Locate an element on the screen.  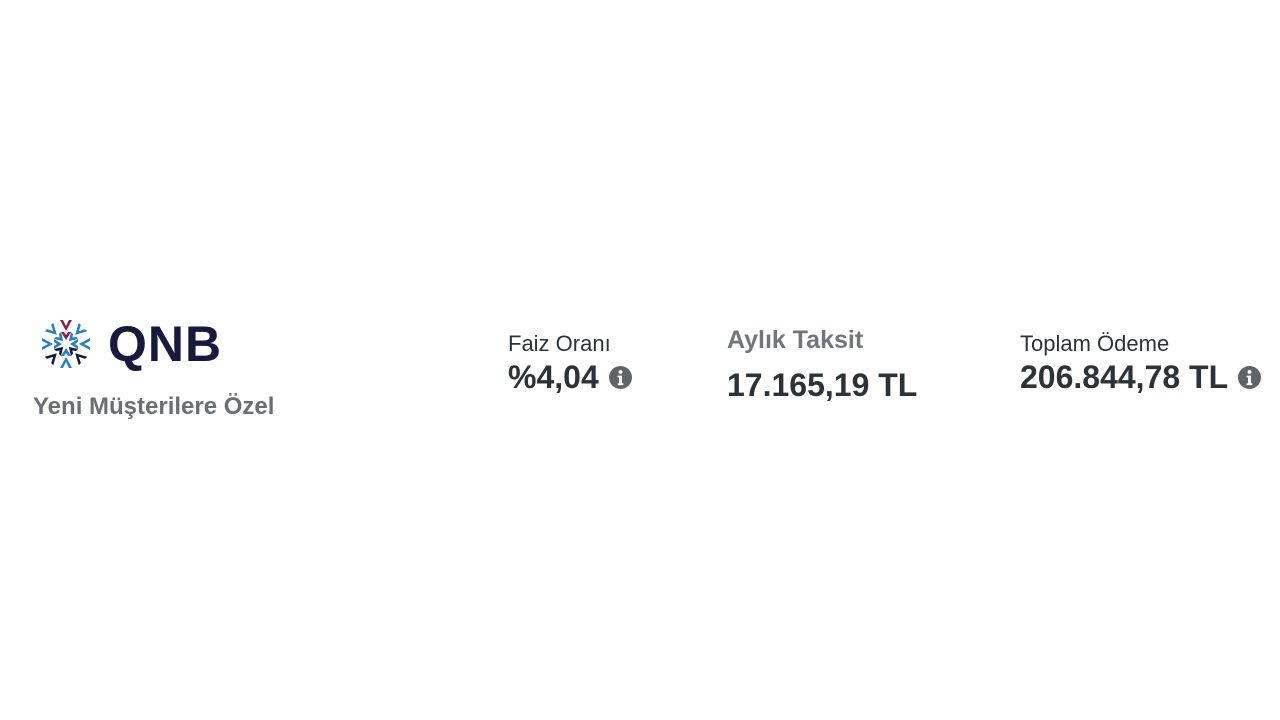
monthly-installment-label: Aylık Taksit is located at coordinates (795, 340).